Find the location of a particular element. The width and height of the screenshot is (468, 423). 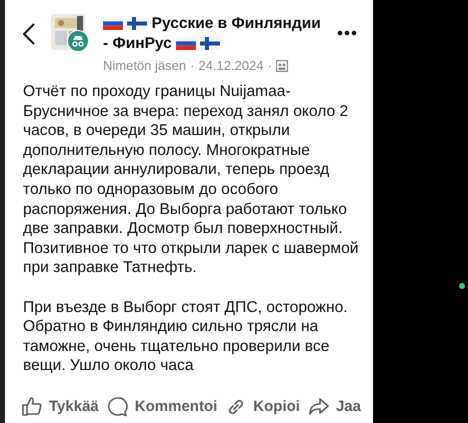

more-options-icon is located at coordinates (347, 33).